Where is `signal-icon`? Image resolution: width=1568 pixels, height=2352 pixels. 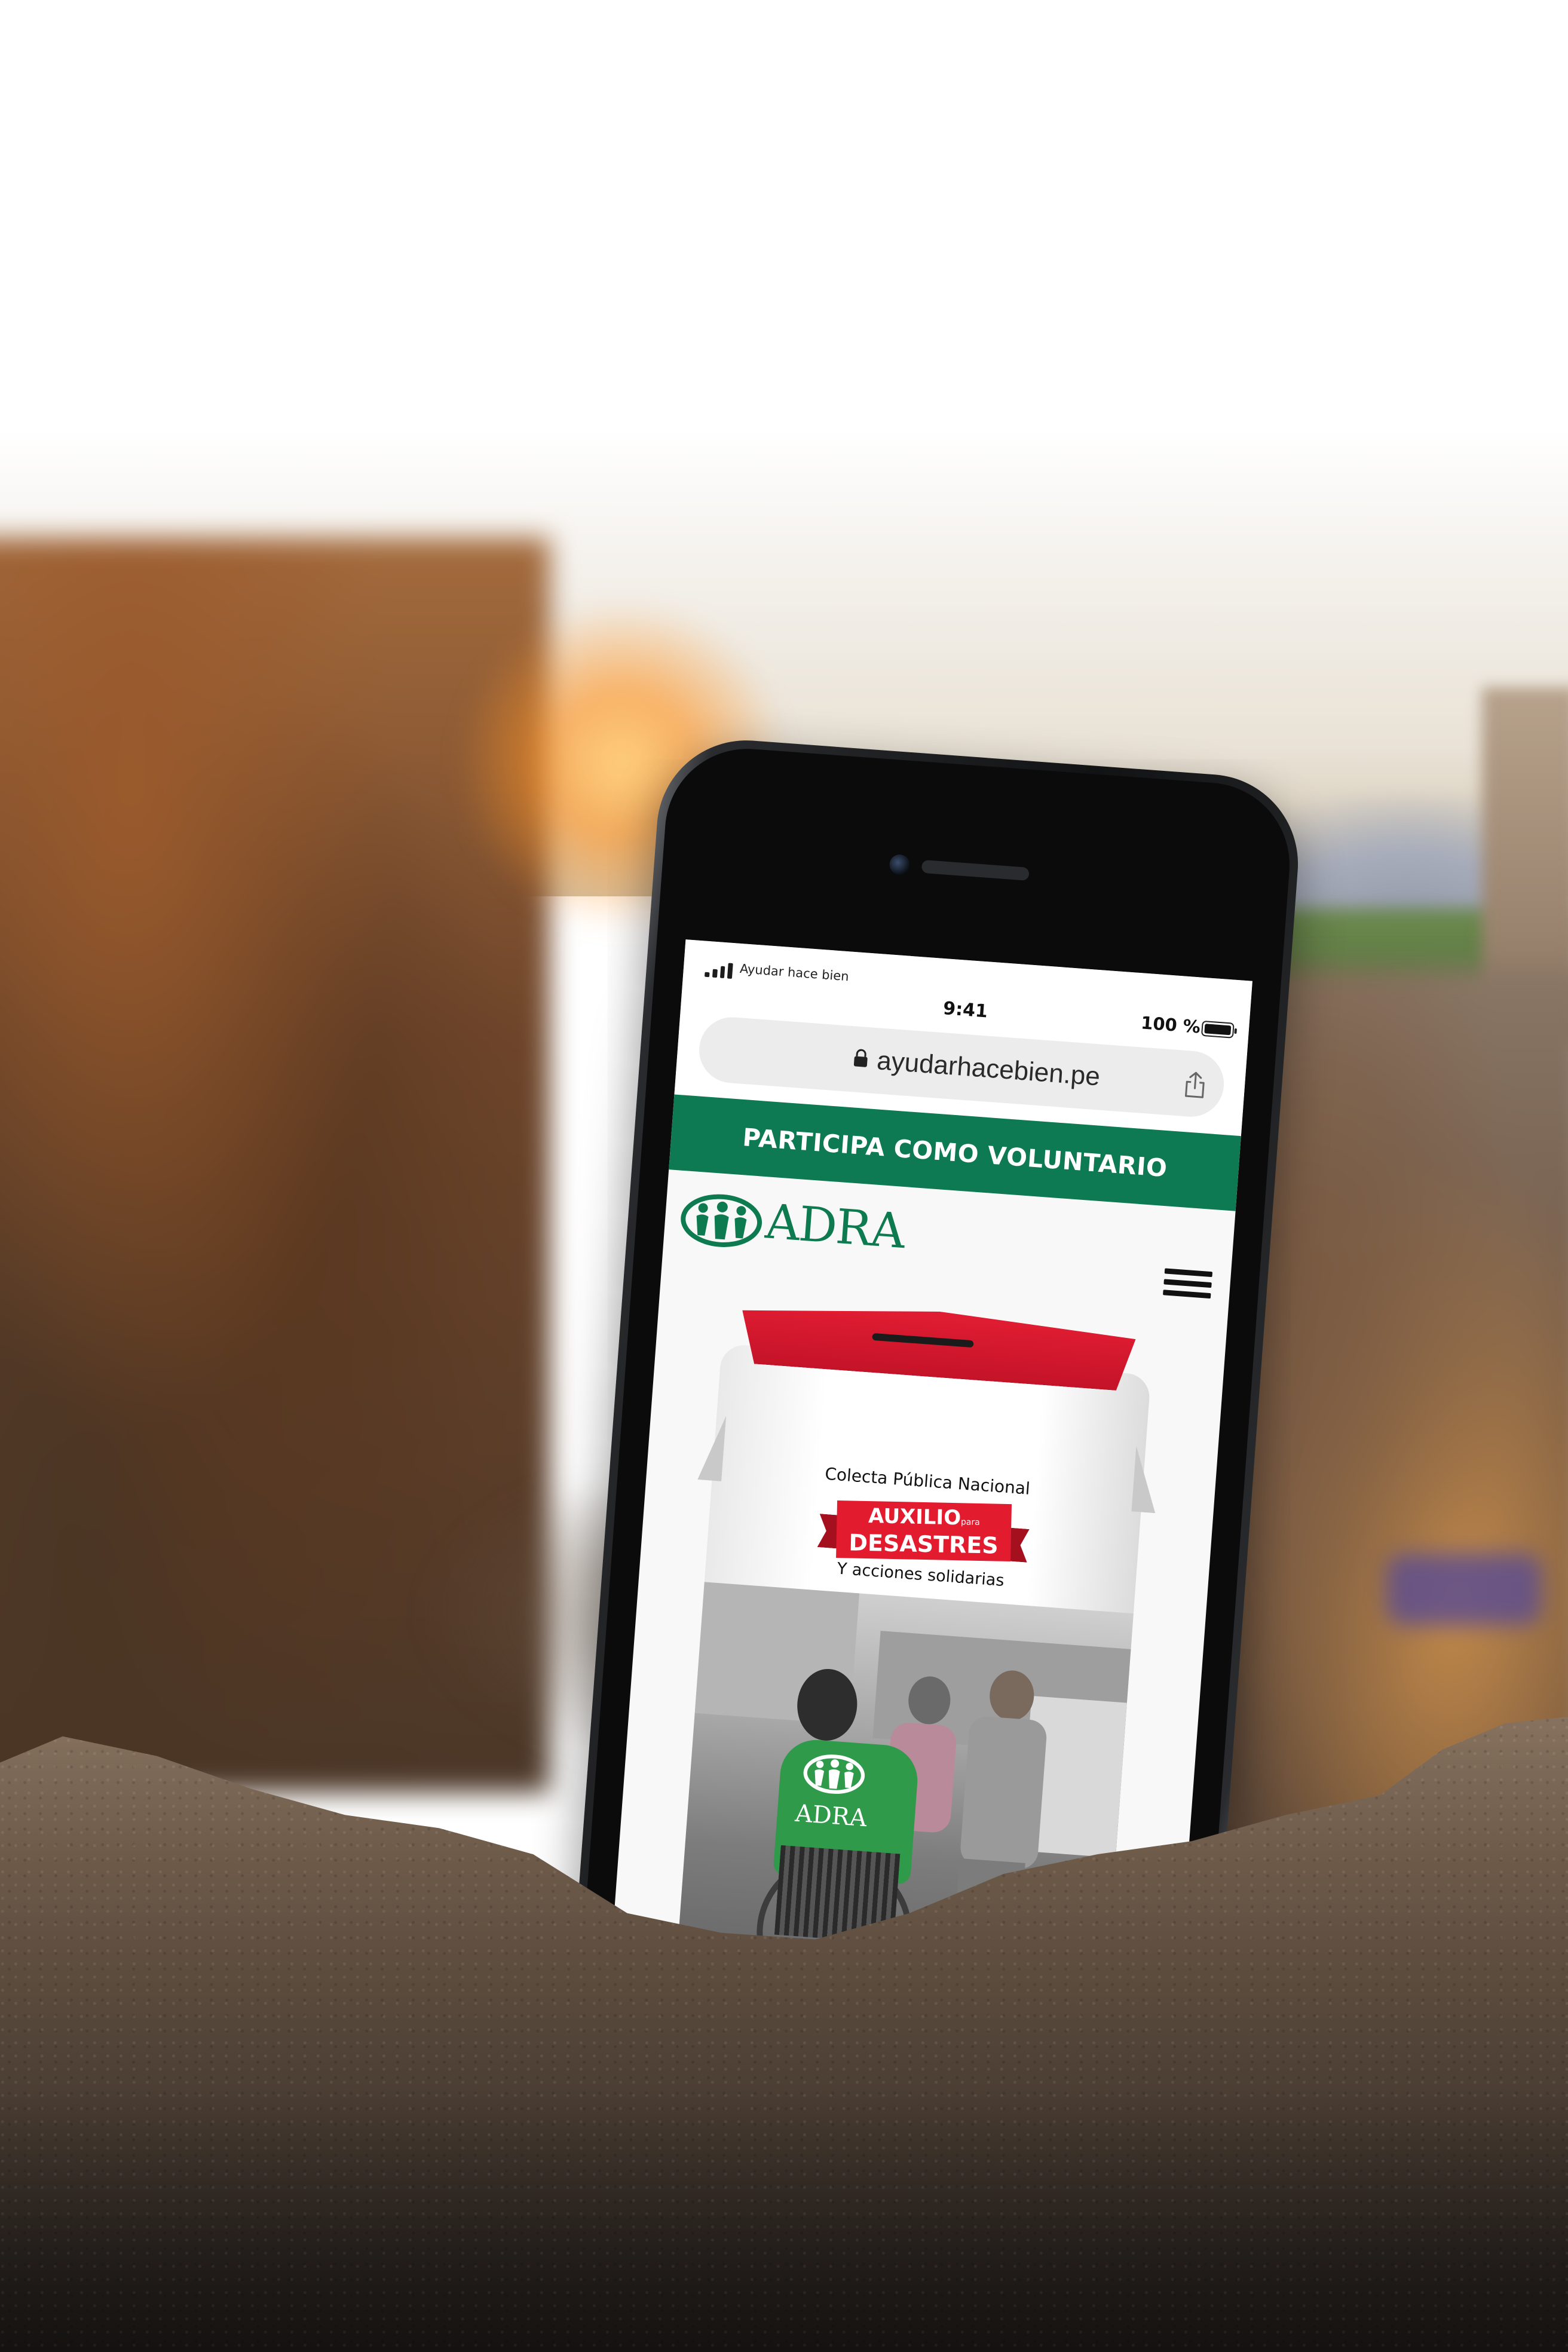 signal-icon is located at coordinates (718, 969).